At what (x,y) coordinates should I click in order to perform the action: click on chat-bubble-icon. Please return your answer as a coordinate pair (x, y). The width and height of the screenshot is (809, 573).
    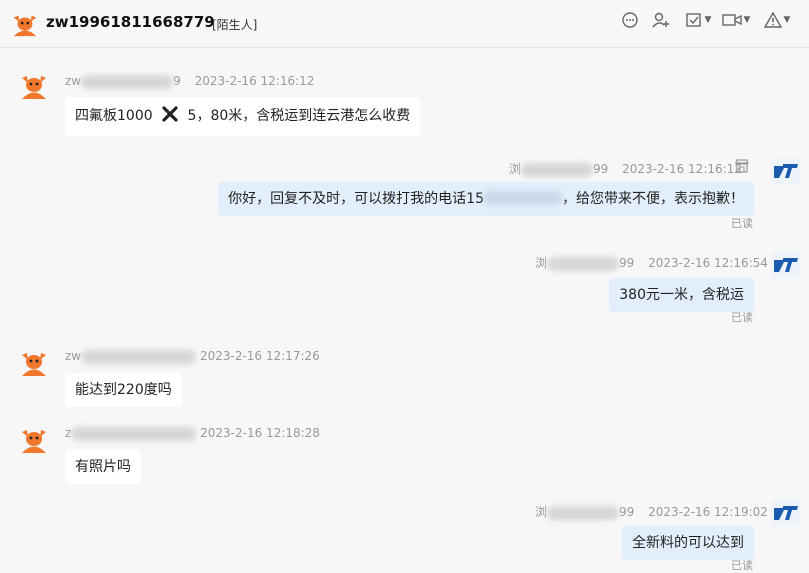
    Looking at the image, I should click on (630, 20).